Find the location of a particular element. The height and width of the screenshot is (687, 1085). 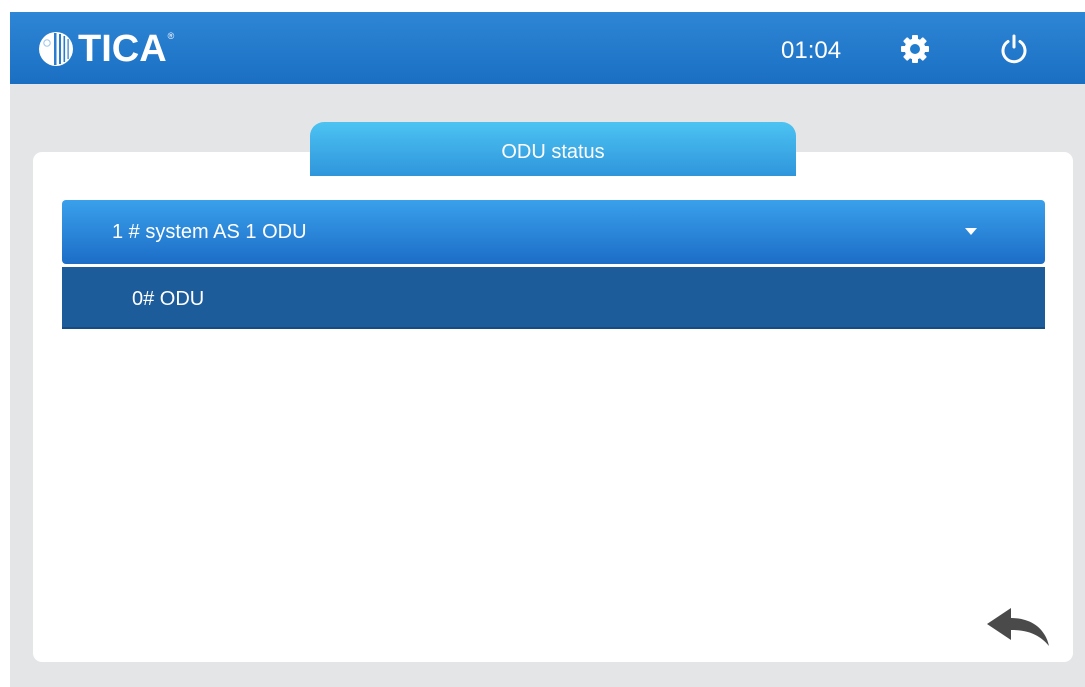

power-icon is located at coordinates (1014, 49).